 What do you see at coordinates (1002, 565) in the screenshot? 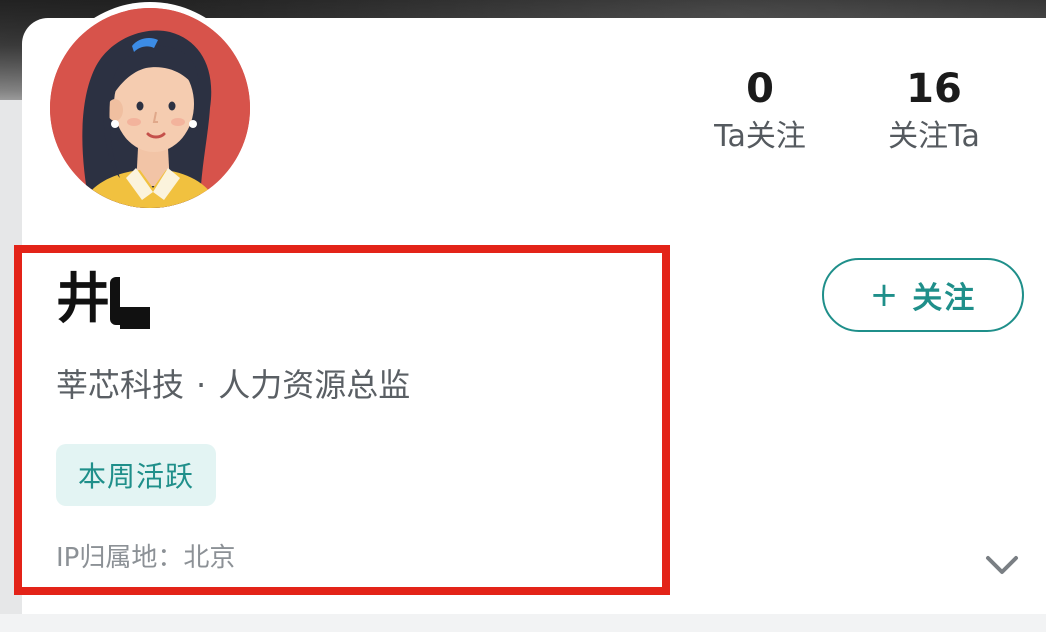
I see `chevron-down-icon` at bounding box center [1002, 565].